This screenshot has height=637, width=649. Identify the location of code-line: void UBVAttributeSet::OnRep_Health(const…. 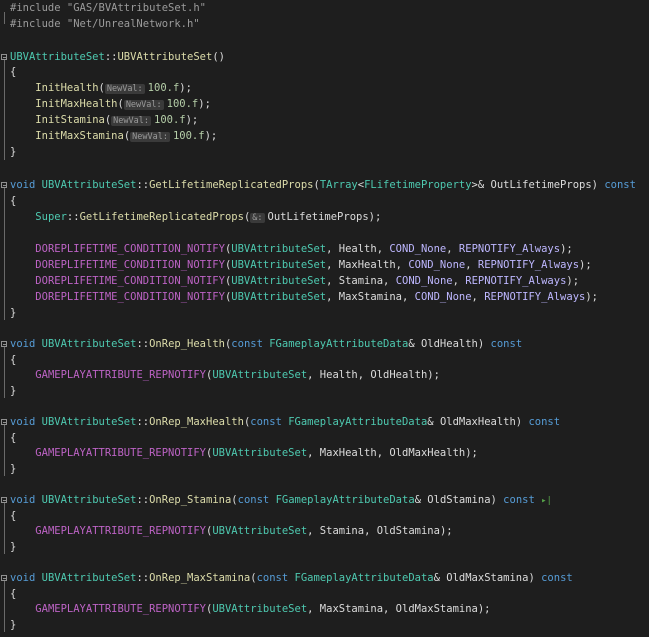
(324, 345).